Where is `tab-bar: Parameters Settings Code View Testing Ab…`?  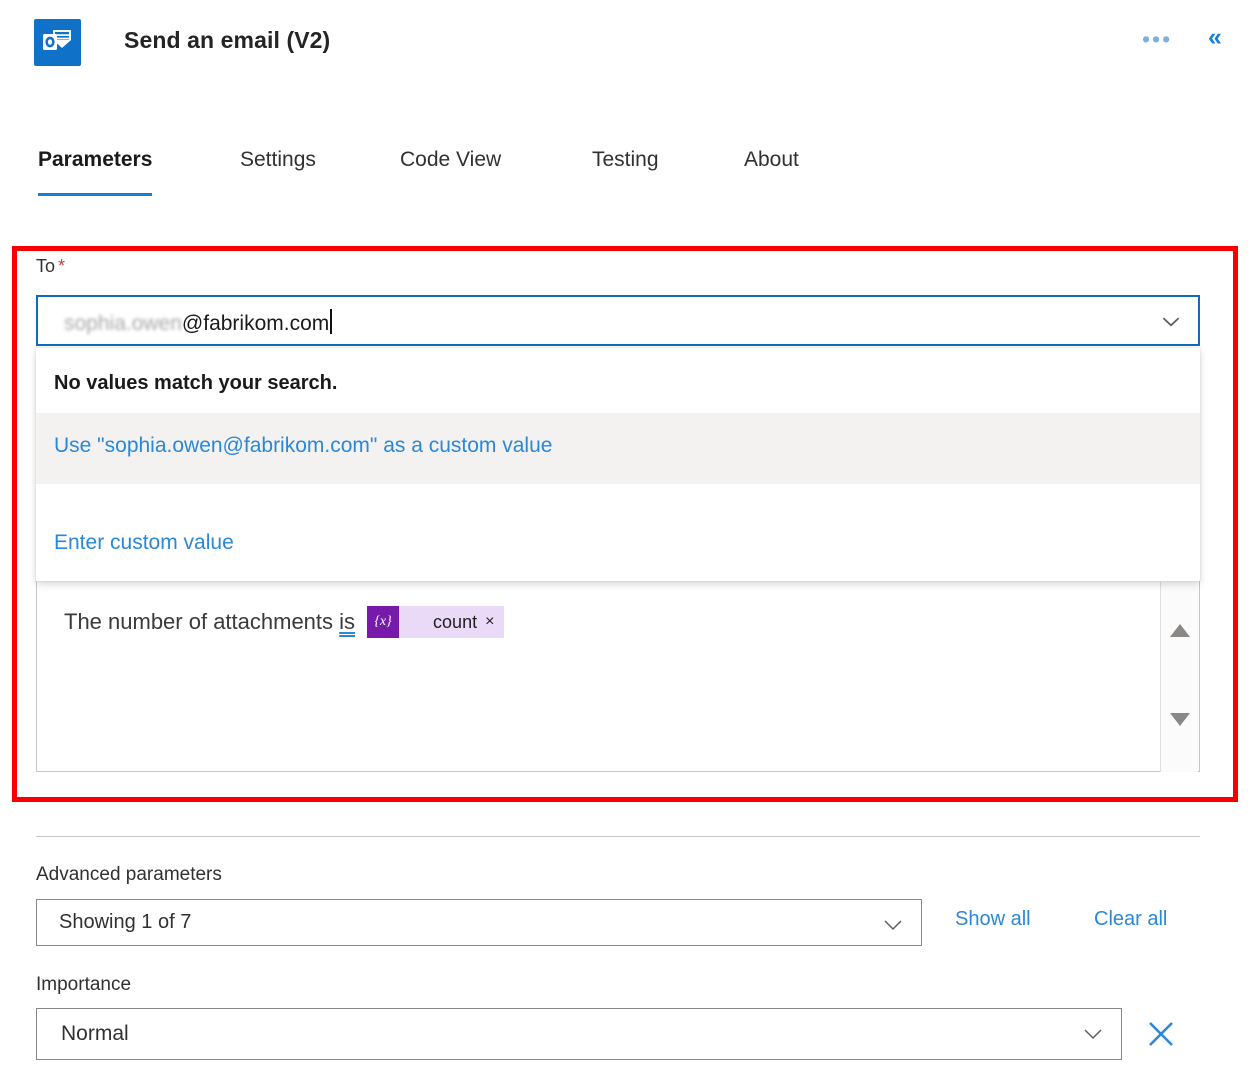
tab-bar: Parameters Settings Code View Testing Ab… is located at coordinates (626, 178).